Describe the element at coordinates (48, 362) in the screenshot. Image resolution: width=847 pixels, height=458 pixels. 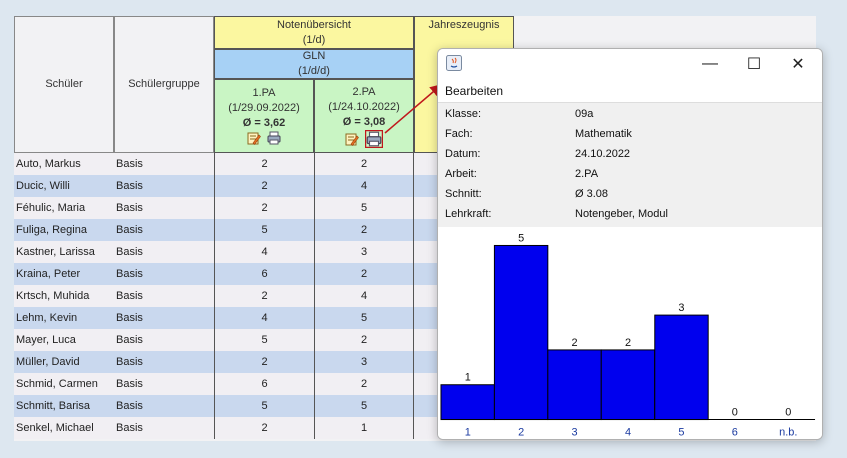
I see `cell-name: Müller, David` at that location.